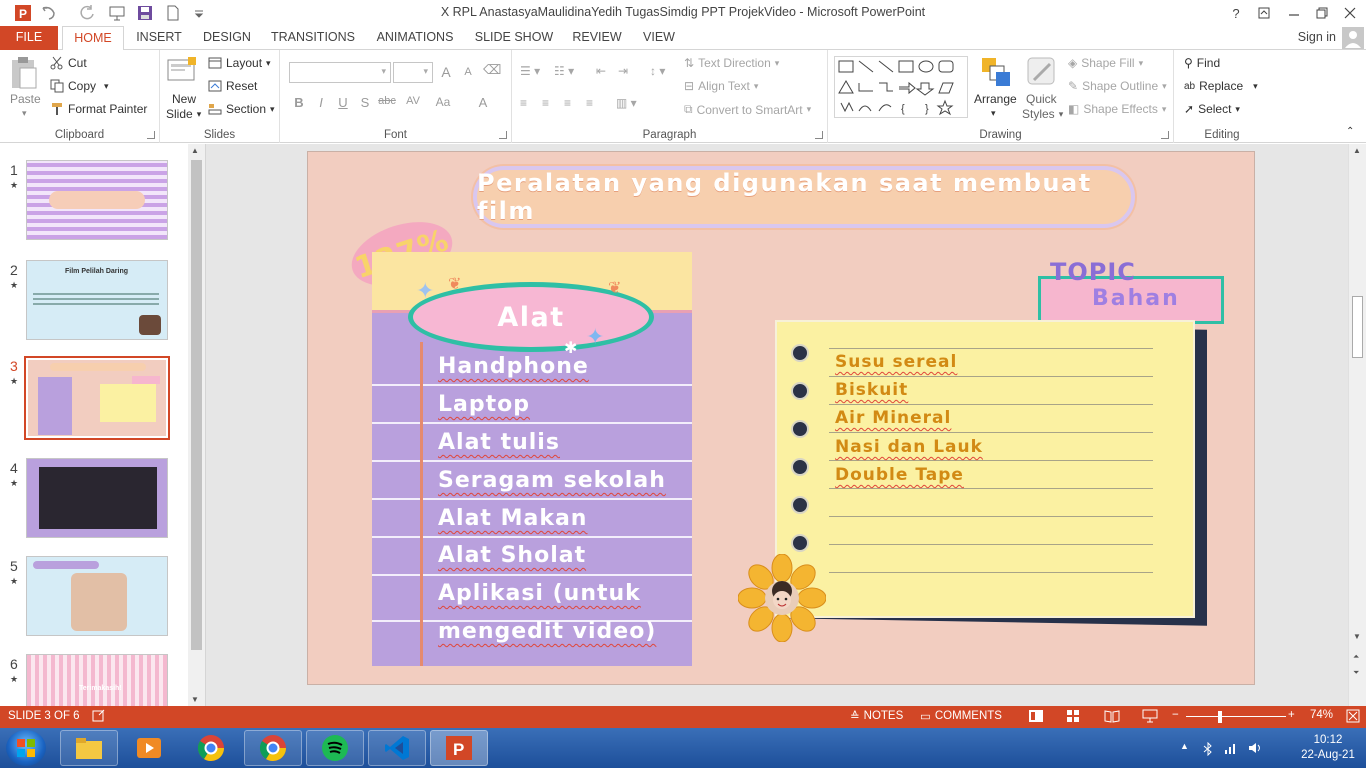  Describe the element at coordinates (321, 102) in the screenshot. I see `italic-icon: I` at that location.